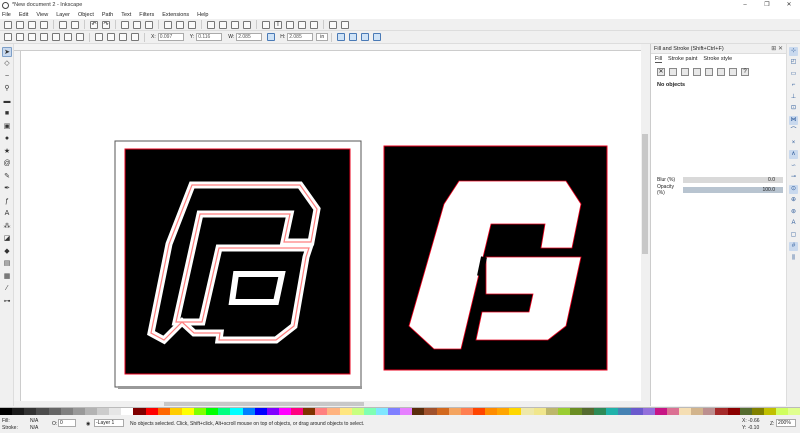 This screenshot has width=800, height=433. I want to click on linear-gradient-icon, so click(685, 72).